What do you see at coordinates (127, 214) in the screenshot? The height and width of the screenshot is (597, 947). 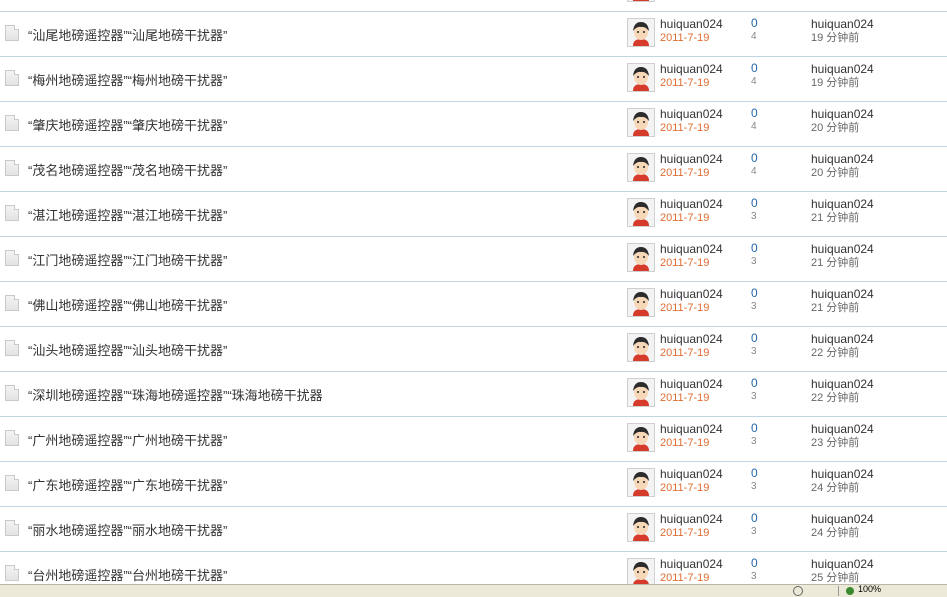 I see `thread-title-link: “湛江地磅遥控器”“湛江地磅干扰器”` at bounding box center [127, 214].